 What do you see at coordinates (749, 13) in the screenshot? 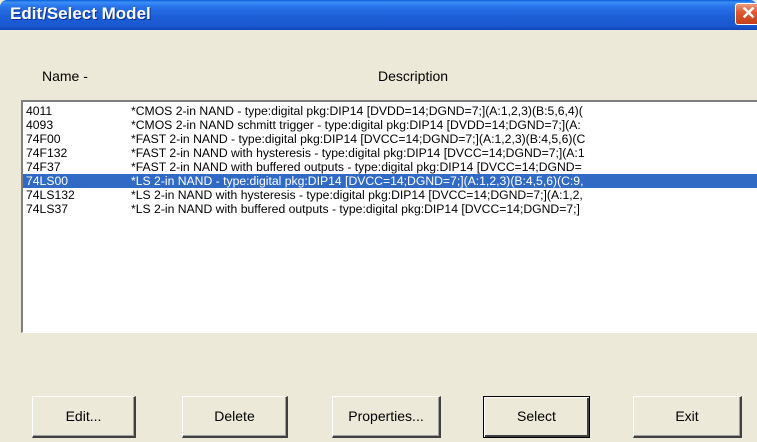
I see `close-icon: ✕` at bounding box center [749, 13].